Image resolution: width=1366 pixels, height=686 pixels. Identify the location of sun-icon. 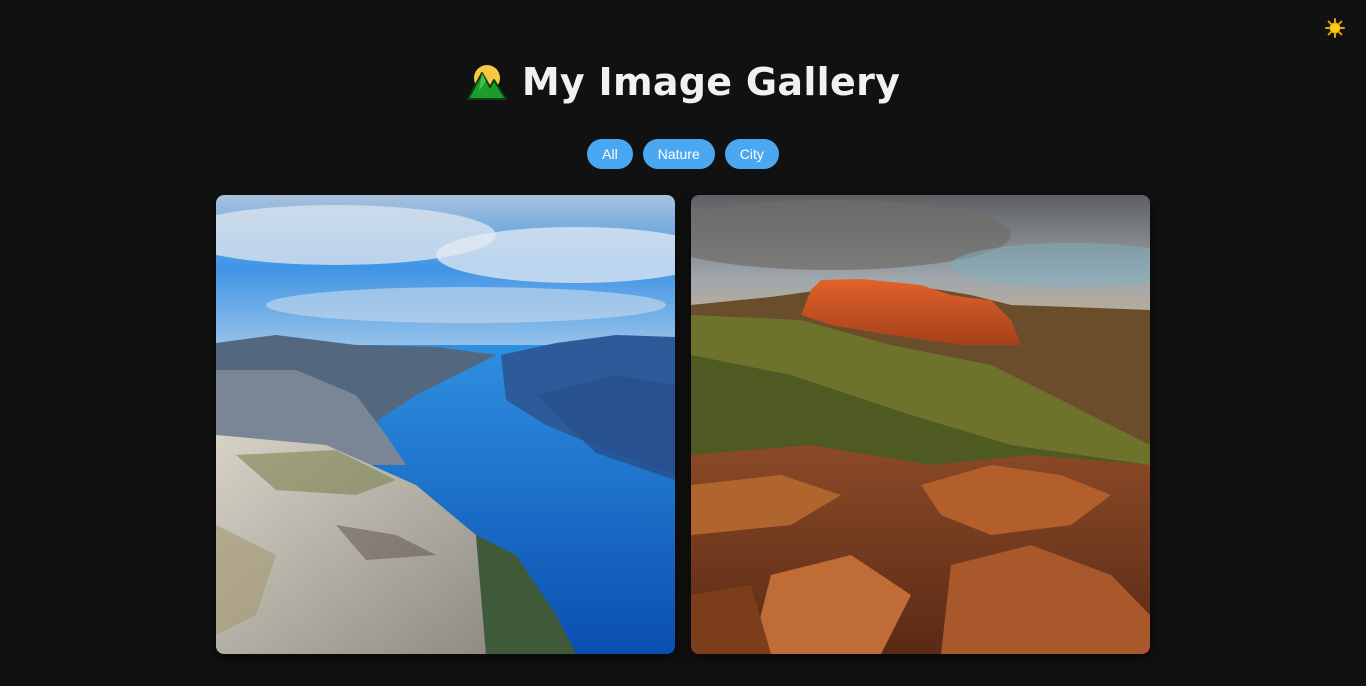
(1335, 28).